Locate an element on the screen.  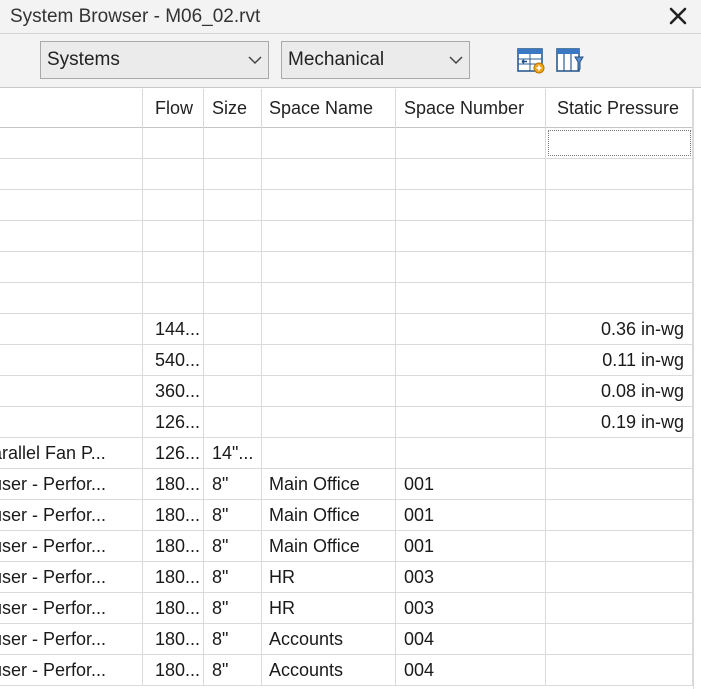
table-row: 360... 0.08 in-wg is located at coordinates (350, 391).